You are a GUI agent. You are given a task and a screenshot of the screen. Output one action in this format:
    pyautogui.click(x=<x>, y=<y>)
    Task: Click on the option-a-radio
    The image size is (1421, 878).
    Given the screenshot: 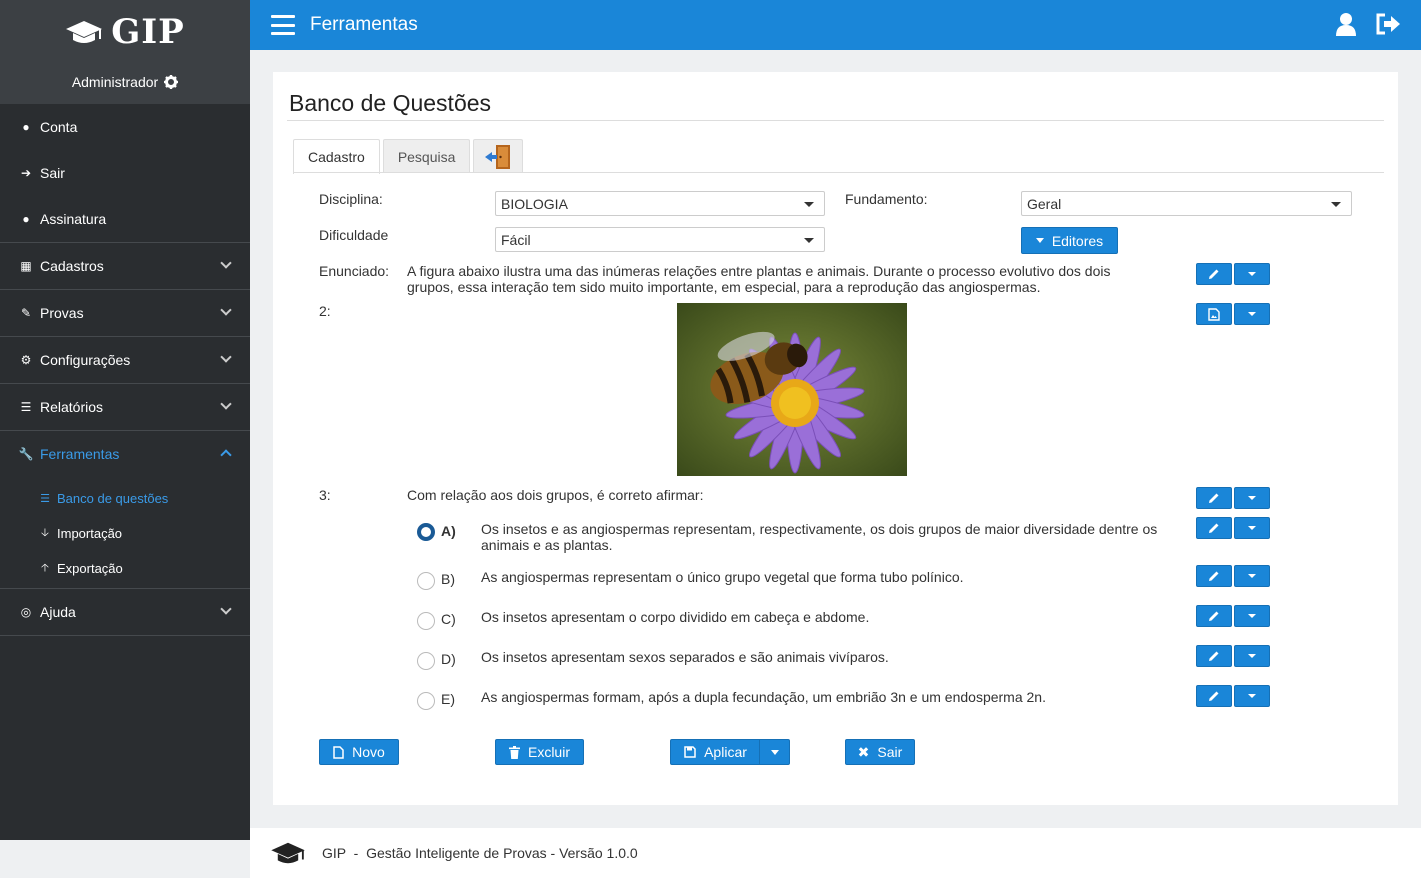 What is the action you would take?
    pyautogui.click(x=426, y=532)
    